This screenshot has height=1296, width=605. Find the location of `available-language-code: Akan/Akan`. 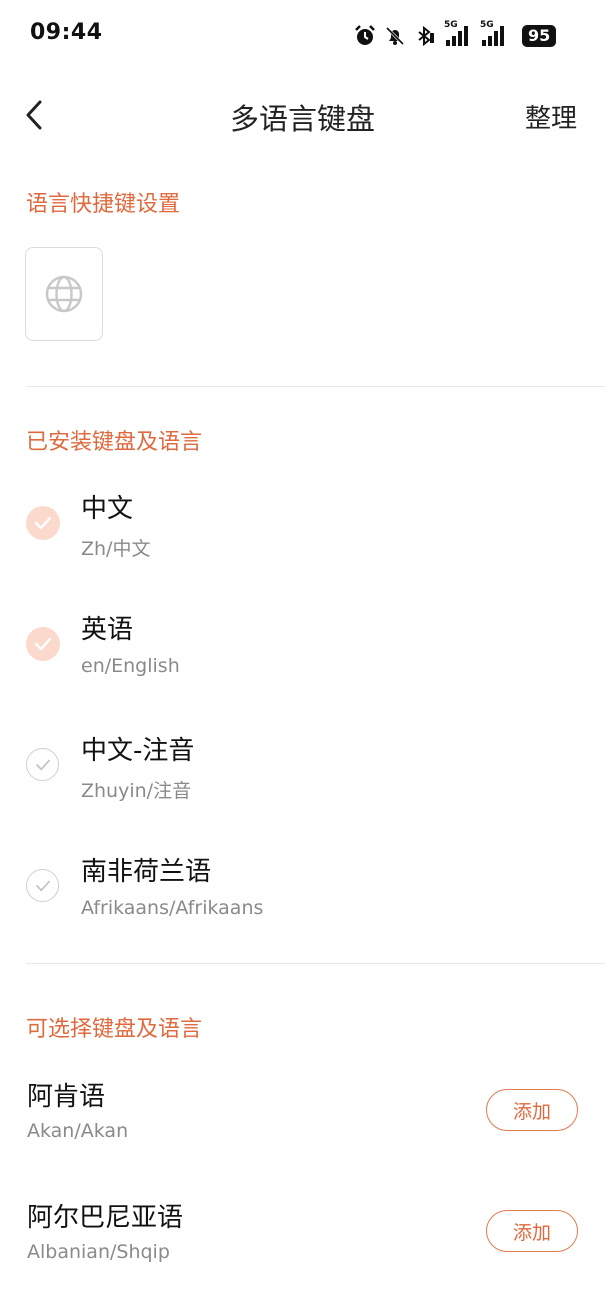

available-language-code: Akan/Akan is located at coordinates (78, 1131).